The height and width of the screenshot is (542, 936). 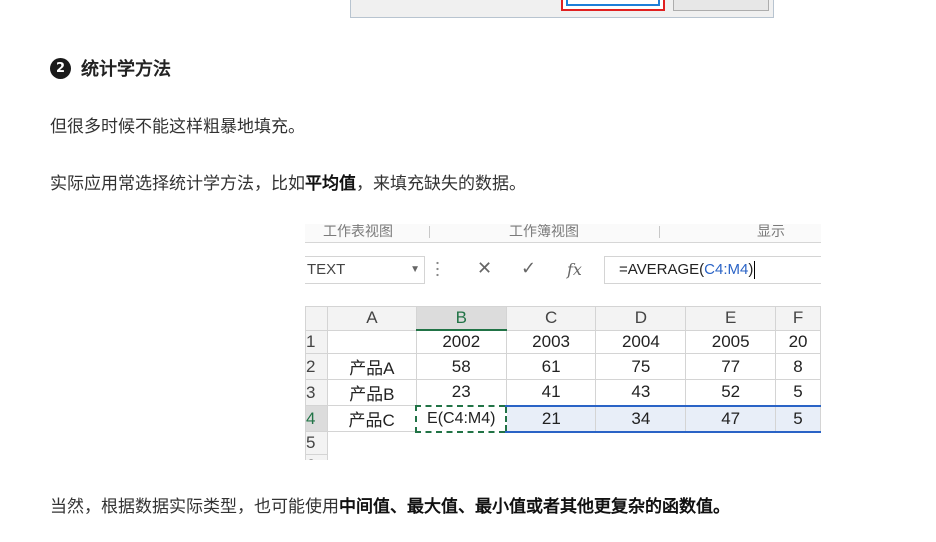 I want to click on paragraph-2-text: 实际应用常选择统计学方法，比如, so click(x=177, y=184).